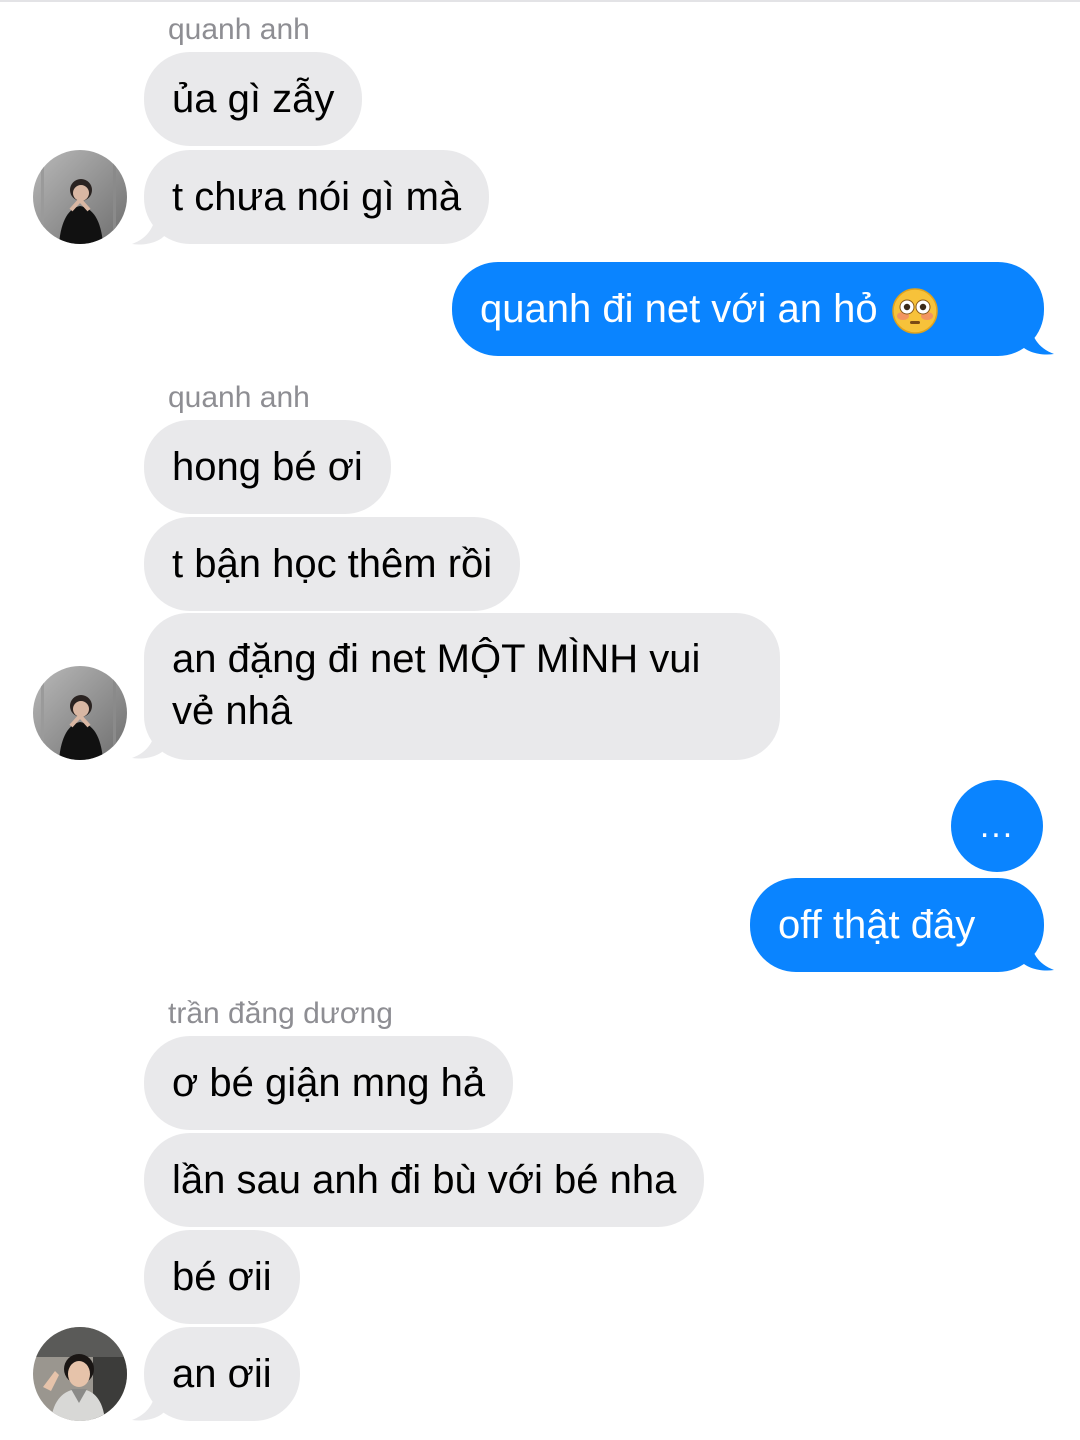  What do you see at coordinates (914, 311) in the screenshot?
I see `flushed-face-emoji` at bounding box center [914, 311].